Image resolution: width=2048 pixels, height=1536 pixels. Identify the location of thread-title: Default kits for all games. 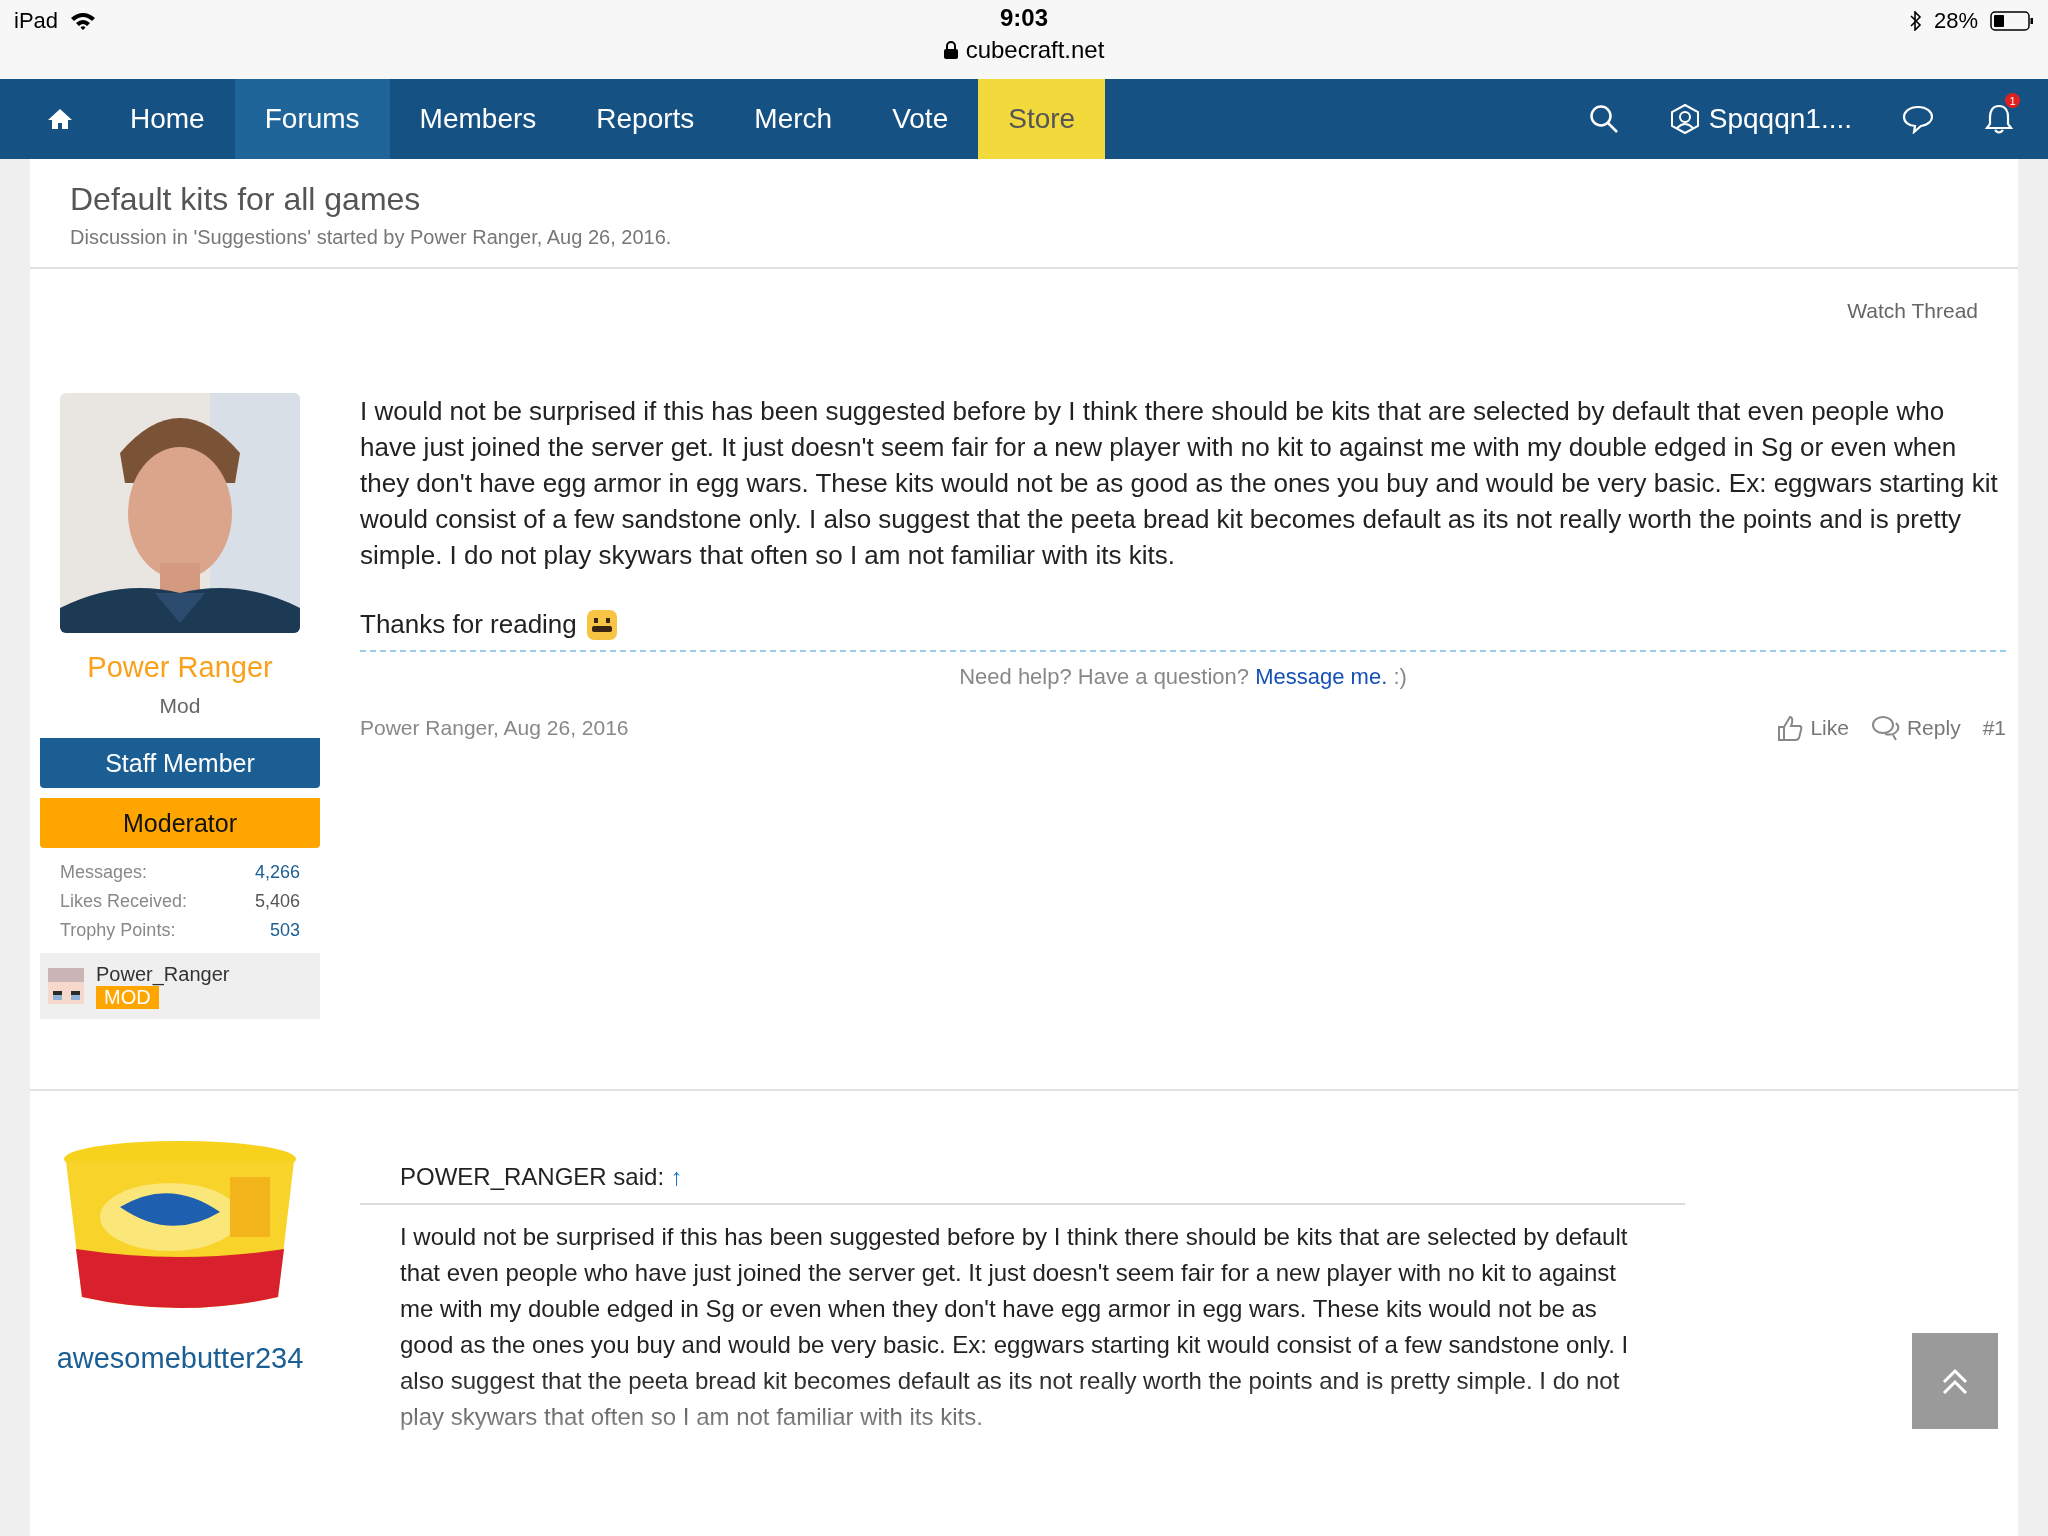
(246, 199).